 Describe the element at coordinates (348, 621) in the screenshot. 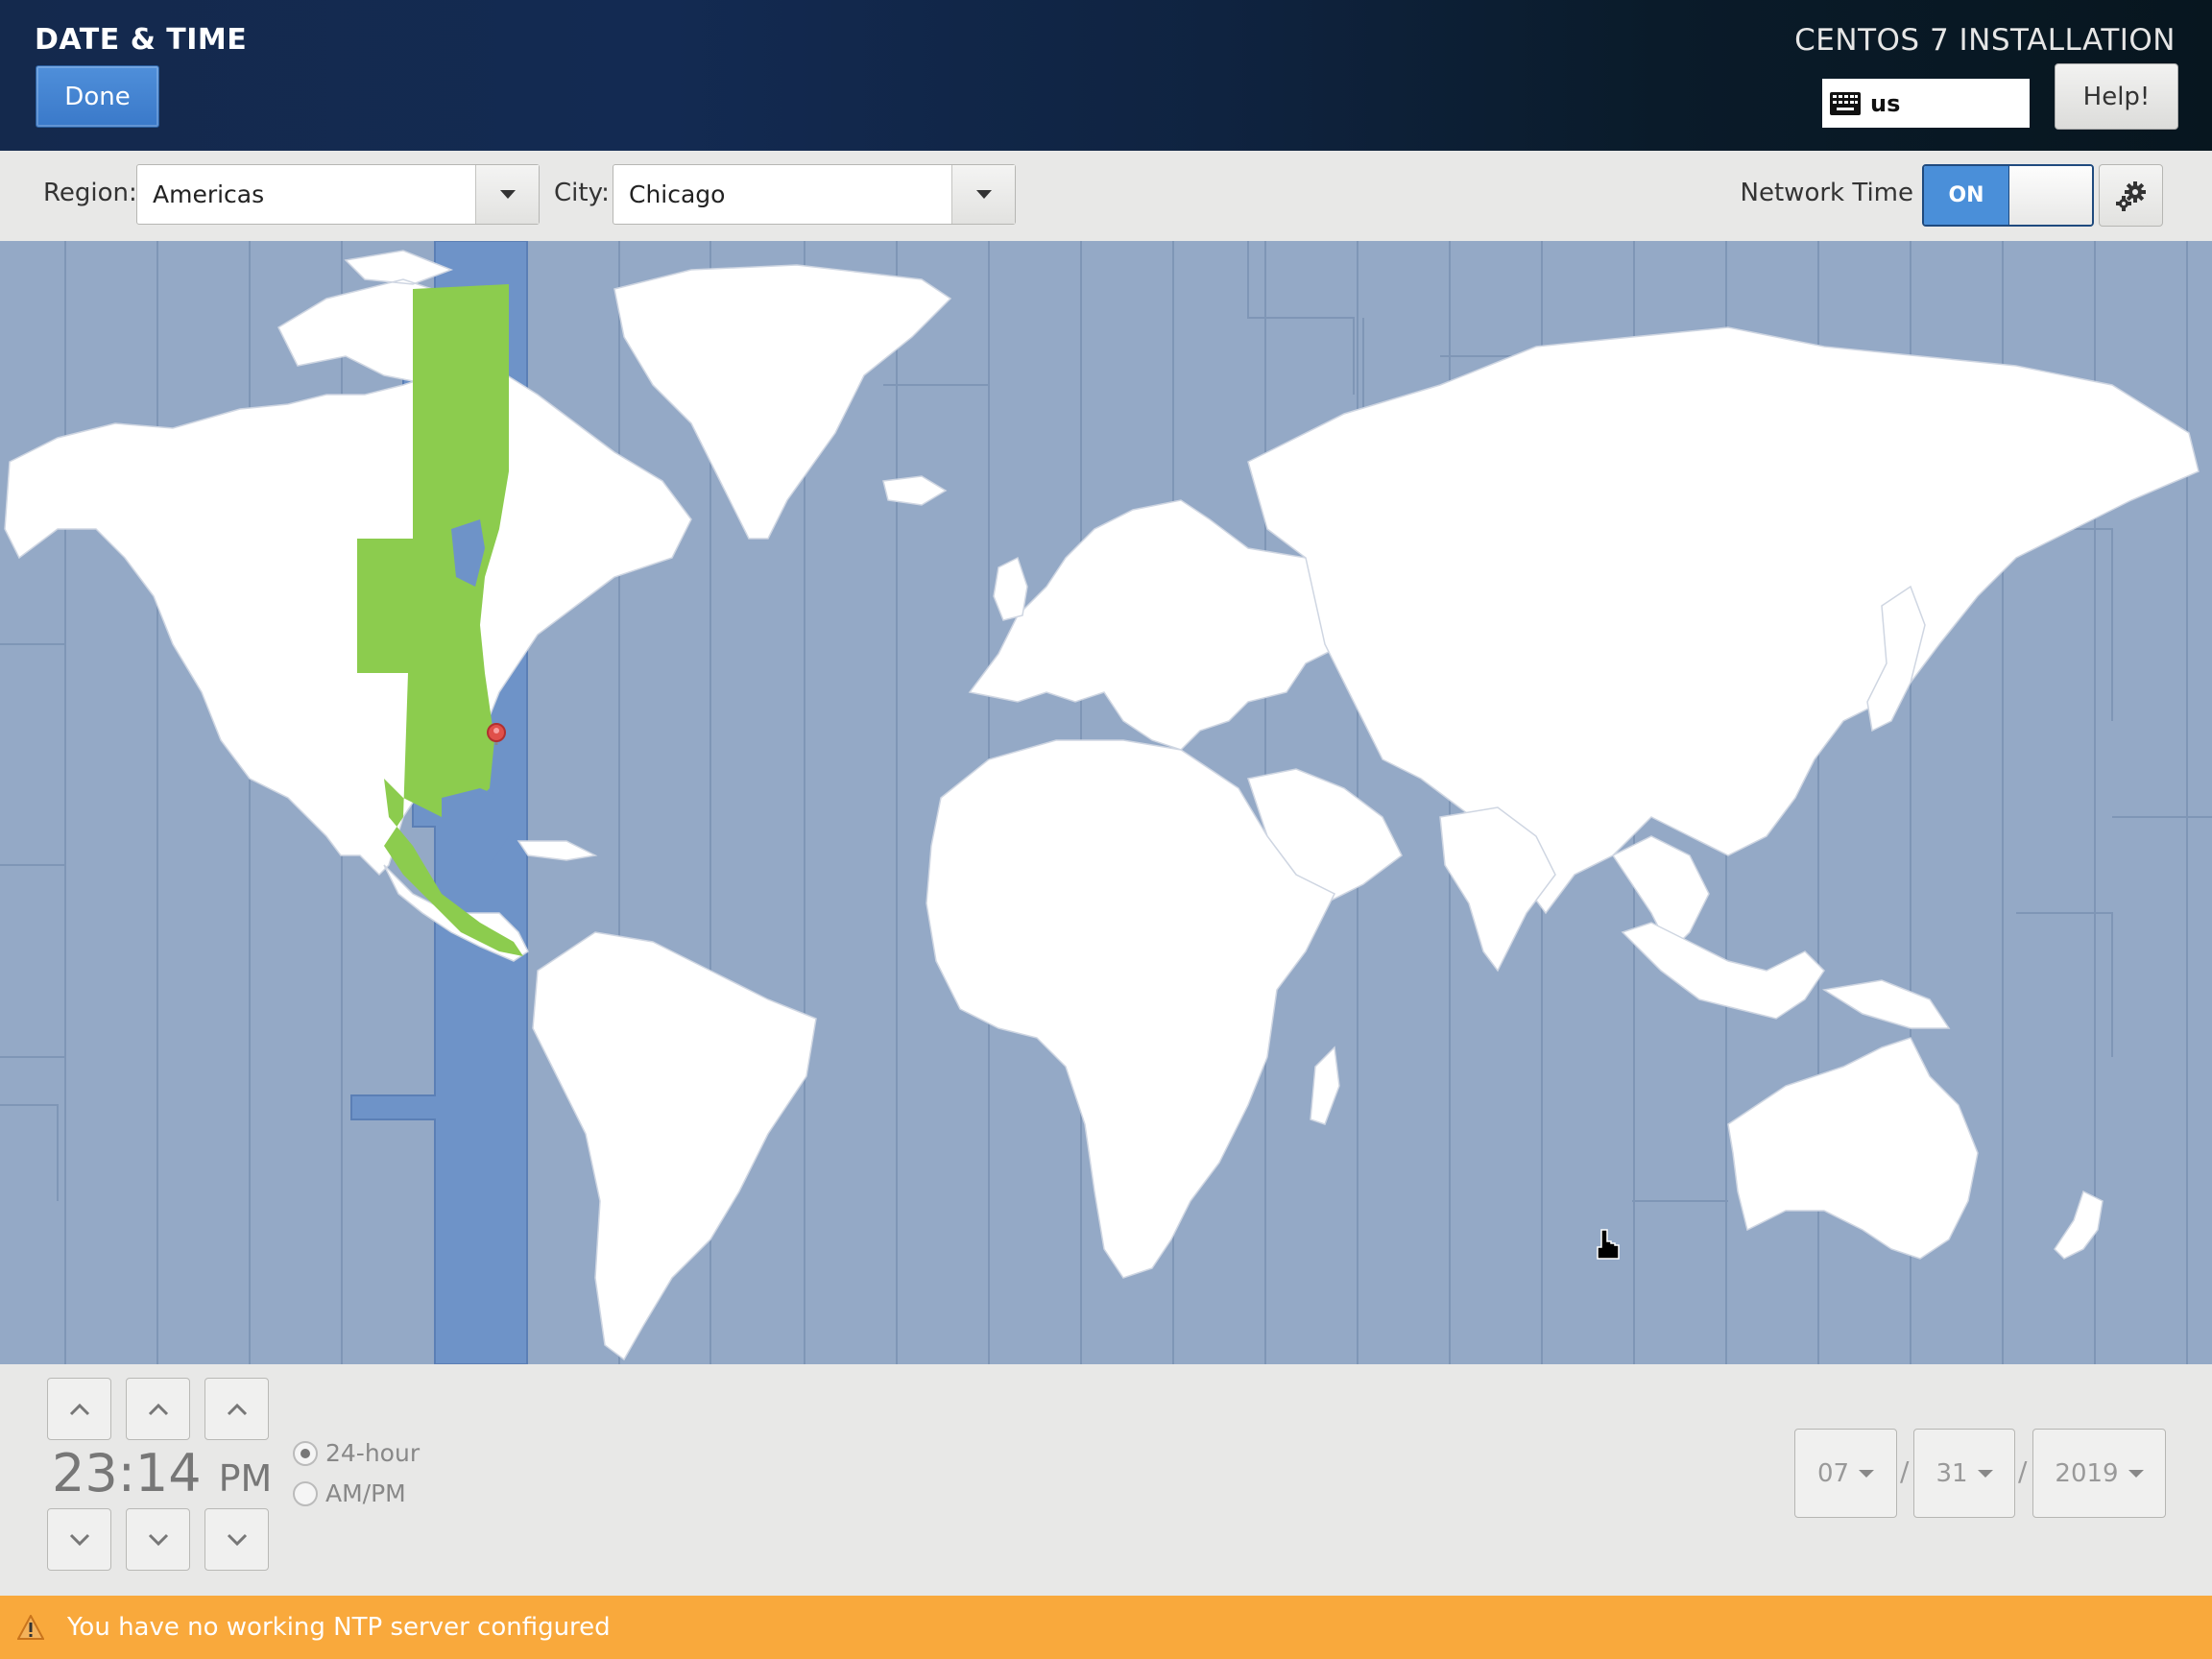

I see `land-north-america` at that location.